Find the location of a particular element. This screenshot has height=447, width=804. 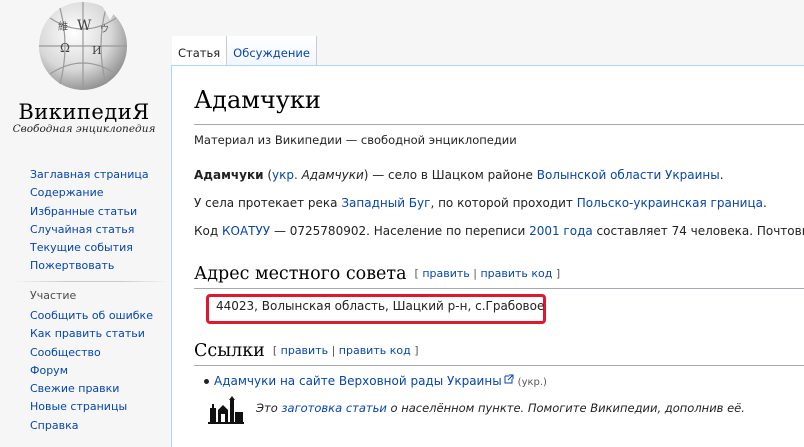

ukrainian-language-link: укр. is located at coordinates (285, 175).